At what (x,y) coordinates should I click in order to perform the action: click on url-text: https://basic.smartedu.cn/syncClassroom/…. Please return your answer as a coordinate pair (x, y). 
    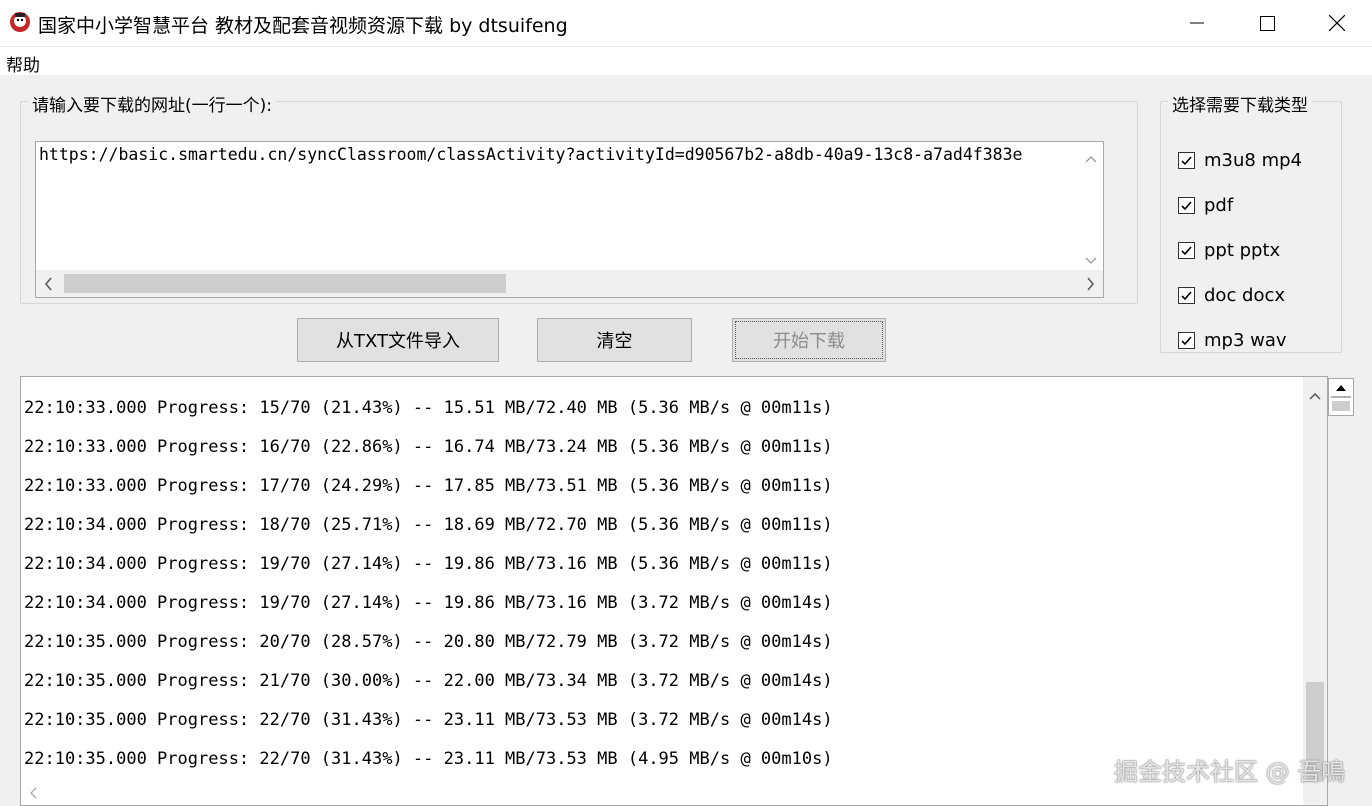
    Looking at the image, I should click on (559, 154).